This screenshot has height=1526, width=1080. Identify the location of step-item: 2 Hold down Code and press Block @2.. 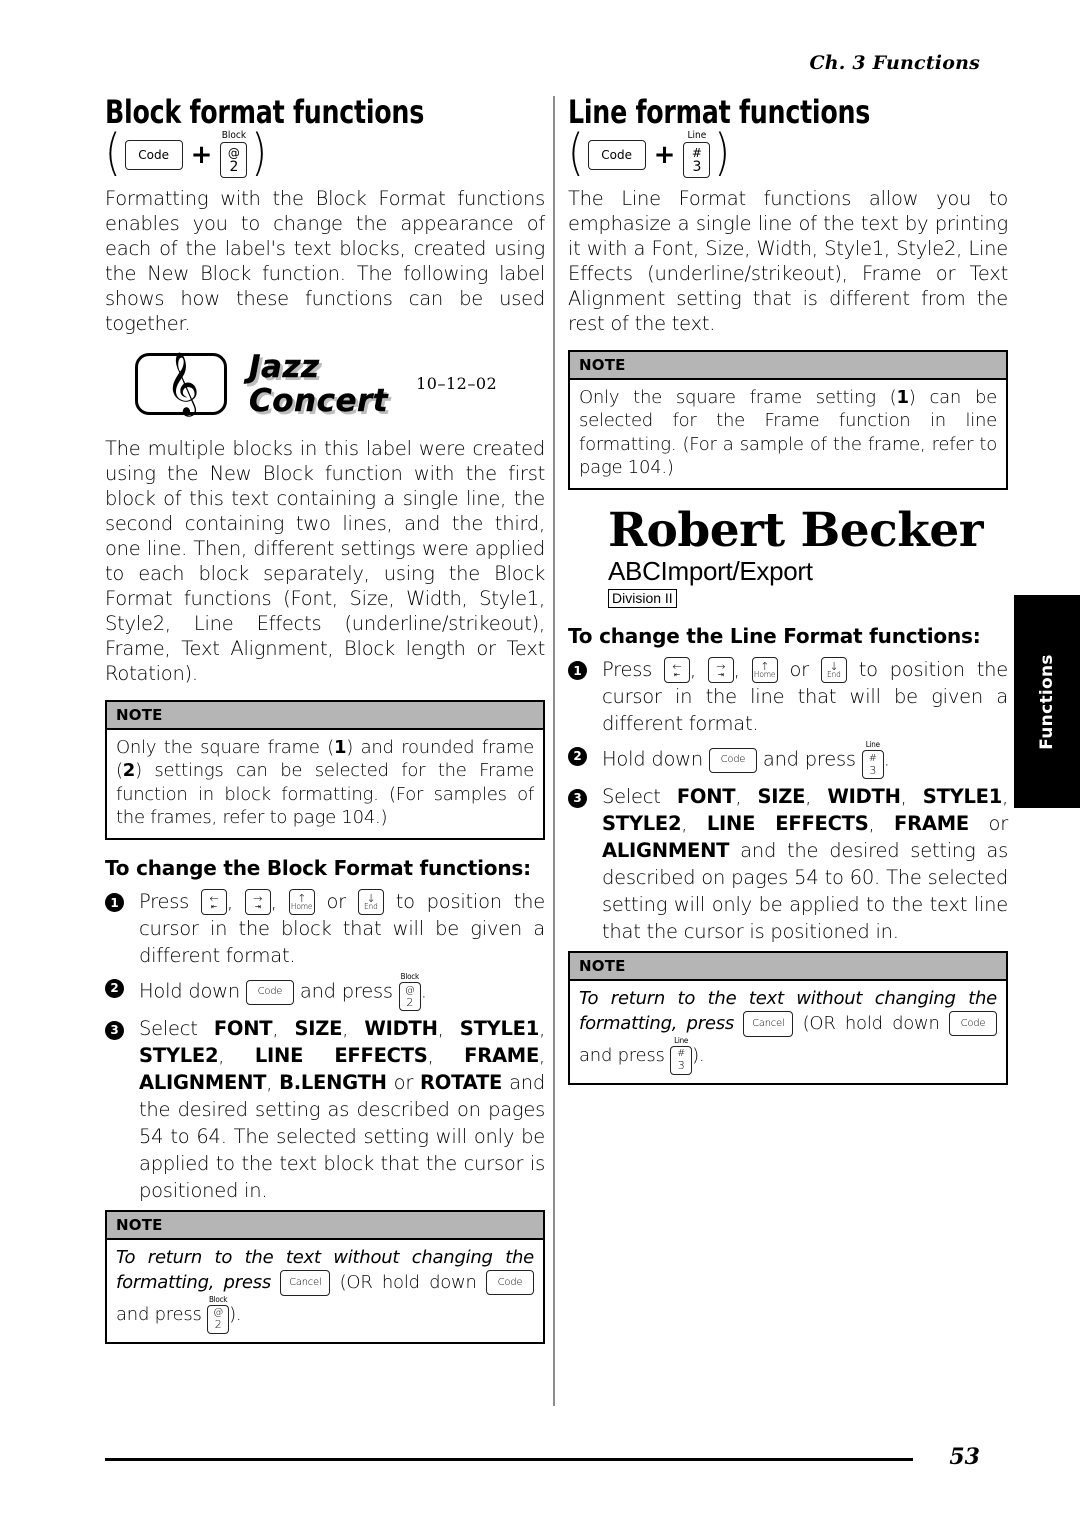
(325, 992).